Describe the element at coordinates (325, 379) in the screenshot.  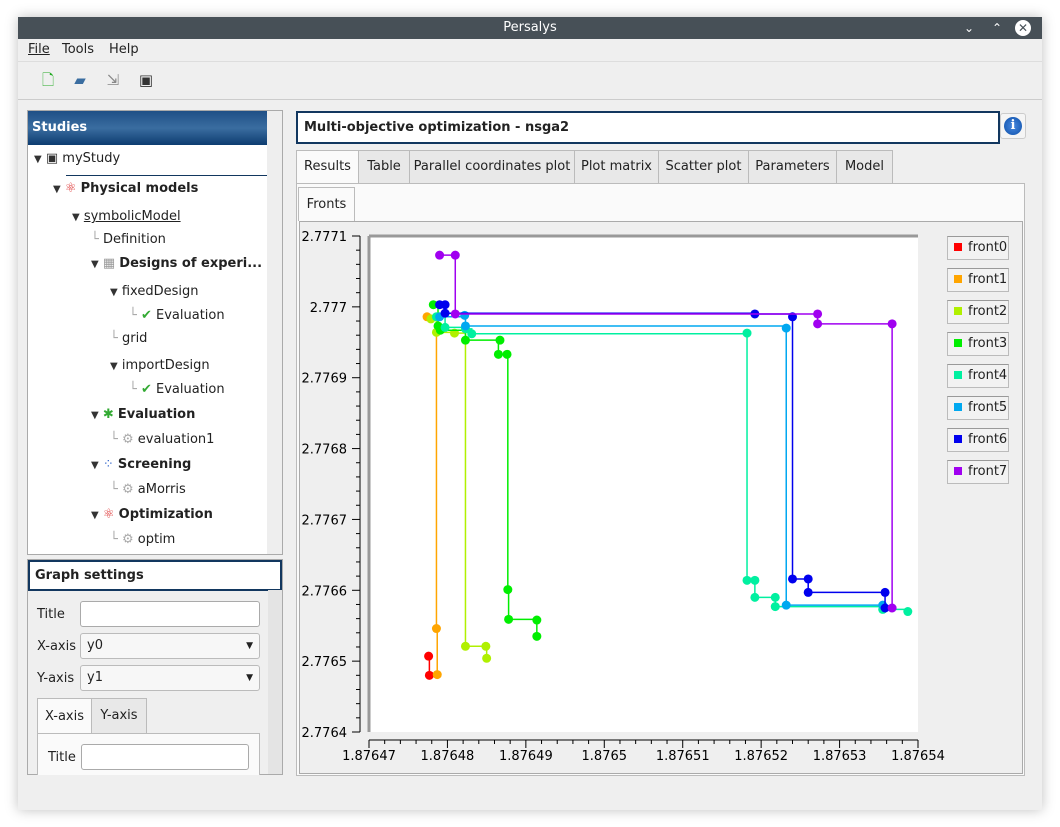
I see `y-tick-label: 2.7769` at that location.